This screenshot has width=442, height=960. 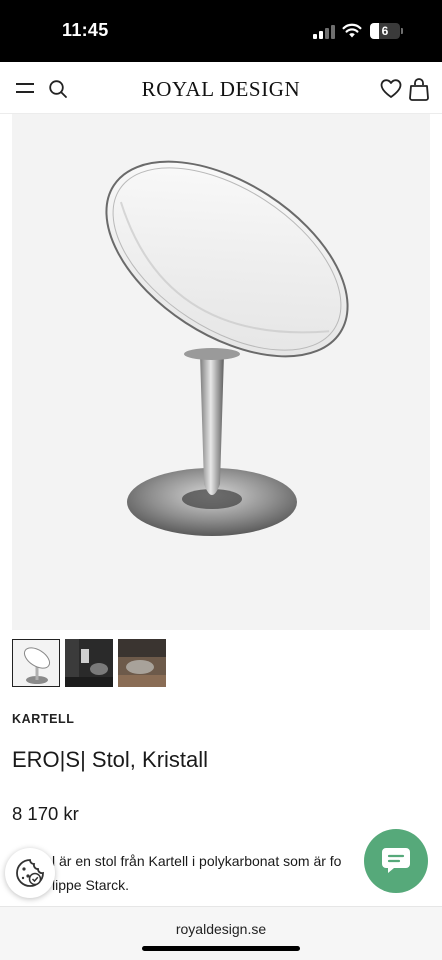 I want to click on product-title: ERO|S| Stol, Kristall, so click(x=110, y=759).